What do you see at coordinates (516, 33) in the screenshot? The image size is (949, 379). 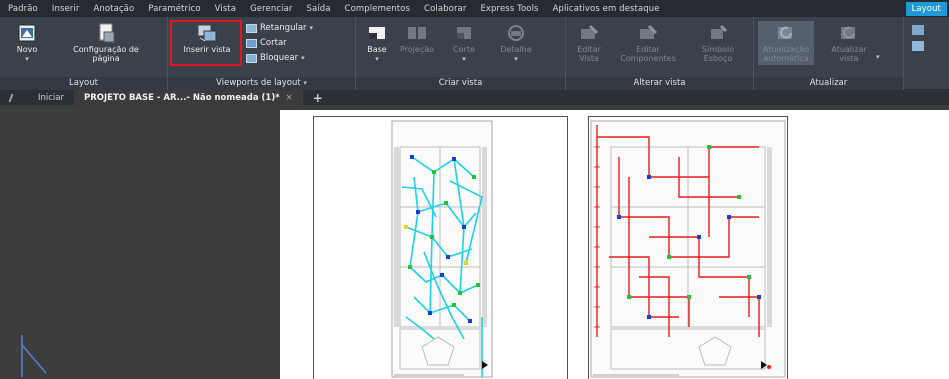 I see `detail-icon` at bounding box center [516, 33].